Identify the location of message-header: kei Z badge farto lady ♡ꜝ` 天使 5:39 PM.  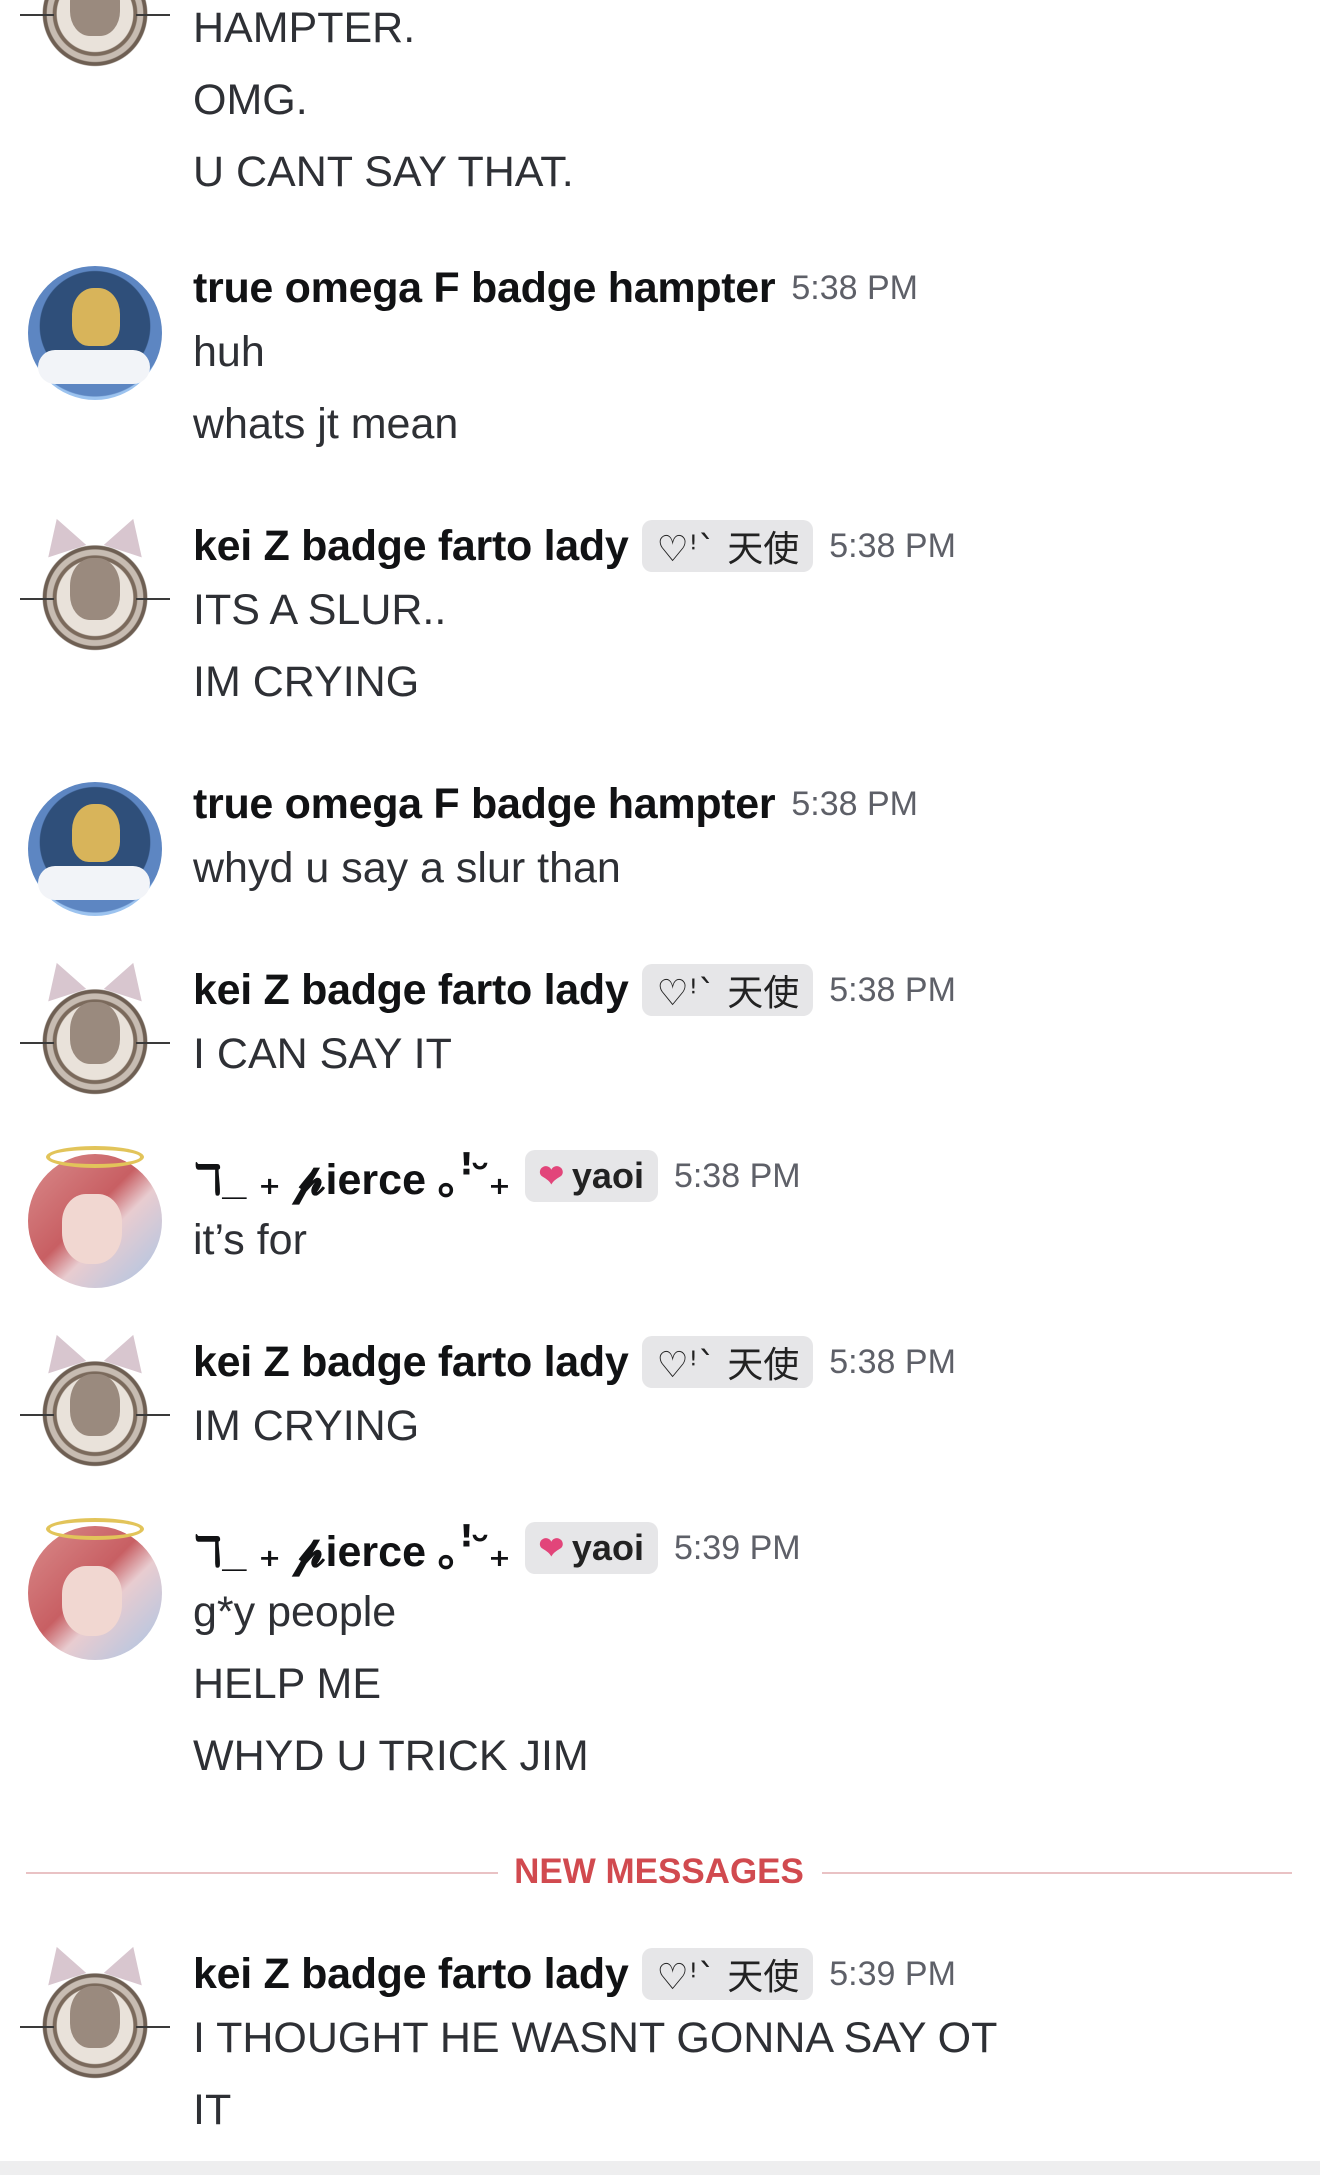
(746, 1974).